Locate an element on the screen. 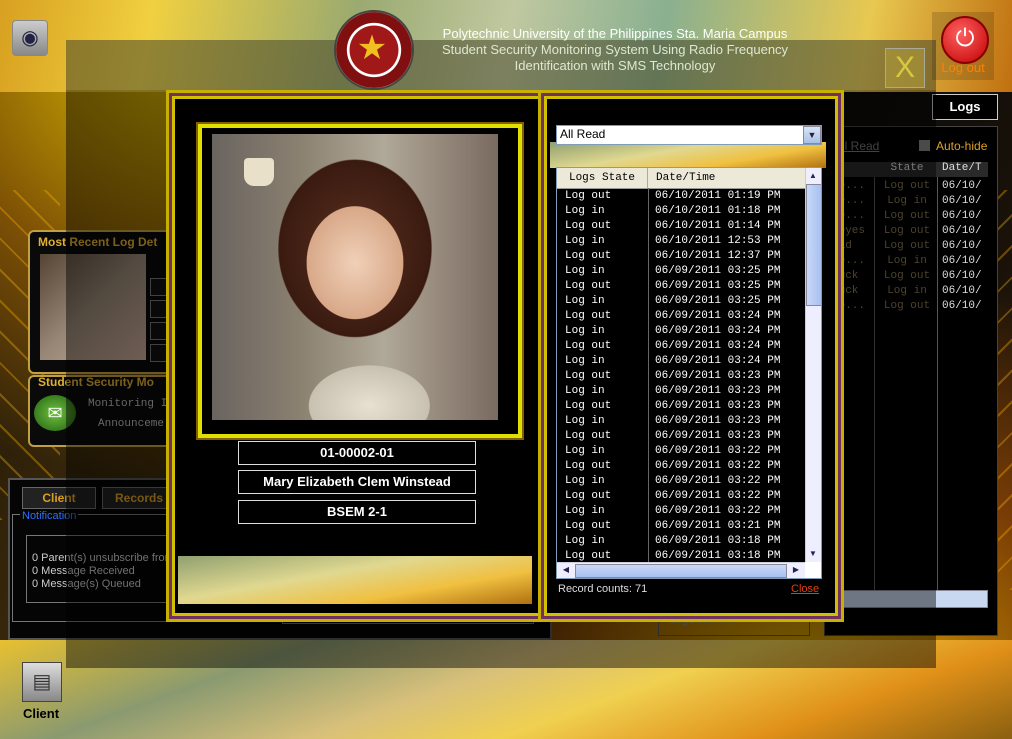 The width and height of the screenshot is (1012, 739). log-table-header: Logs State Date/Time is located at coordinates (681, 178).